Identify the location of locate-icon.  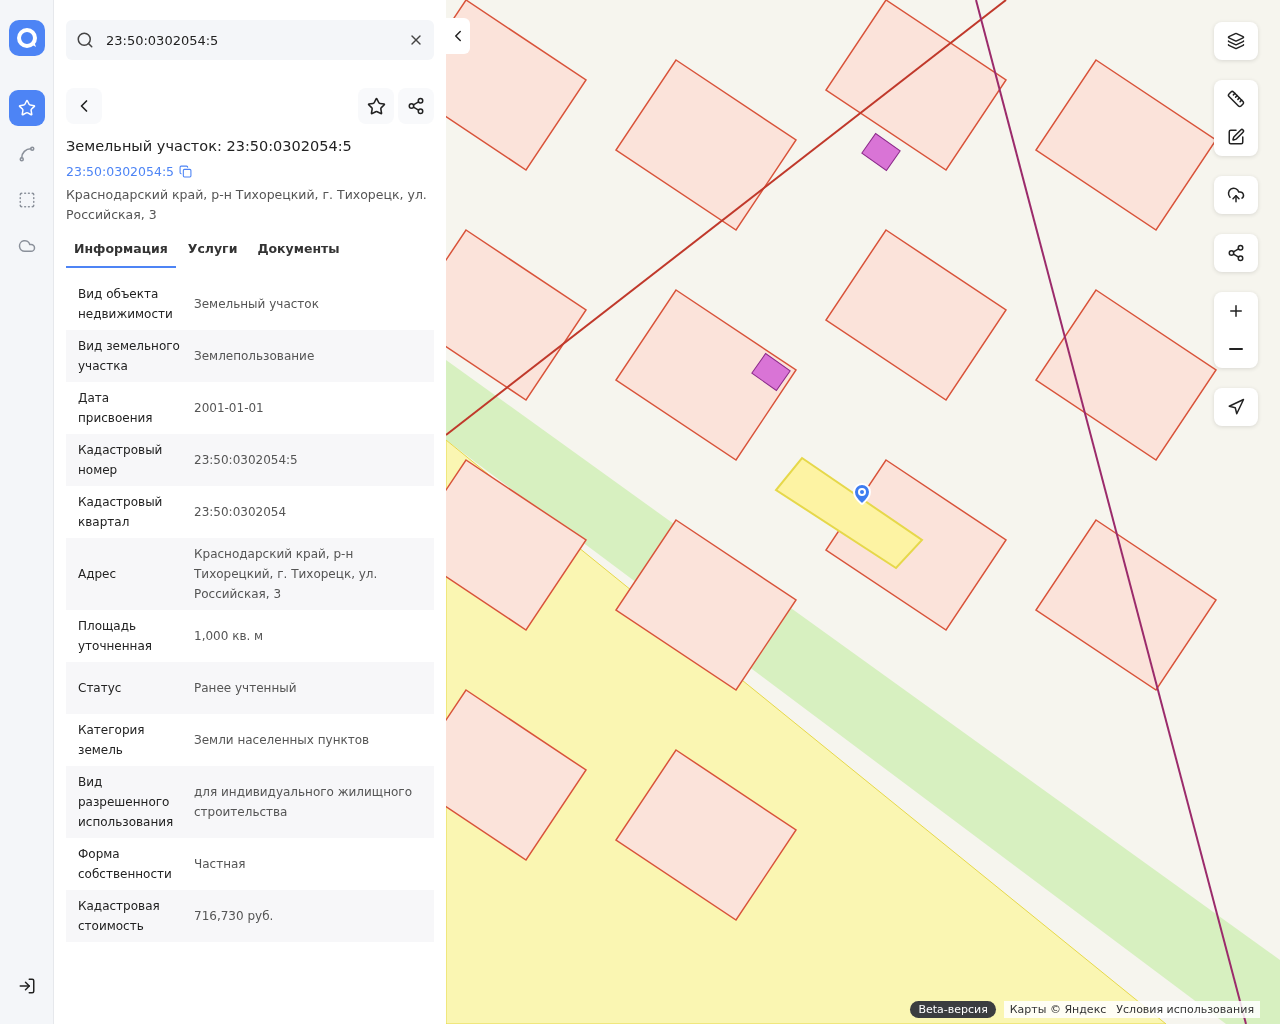
(1236, 407).